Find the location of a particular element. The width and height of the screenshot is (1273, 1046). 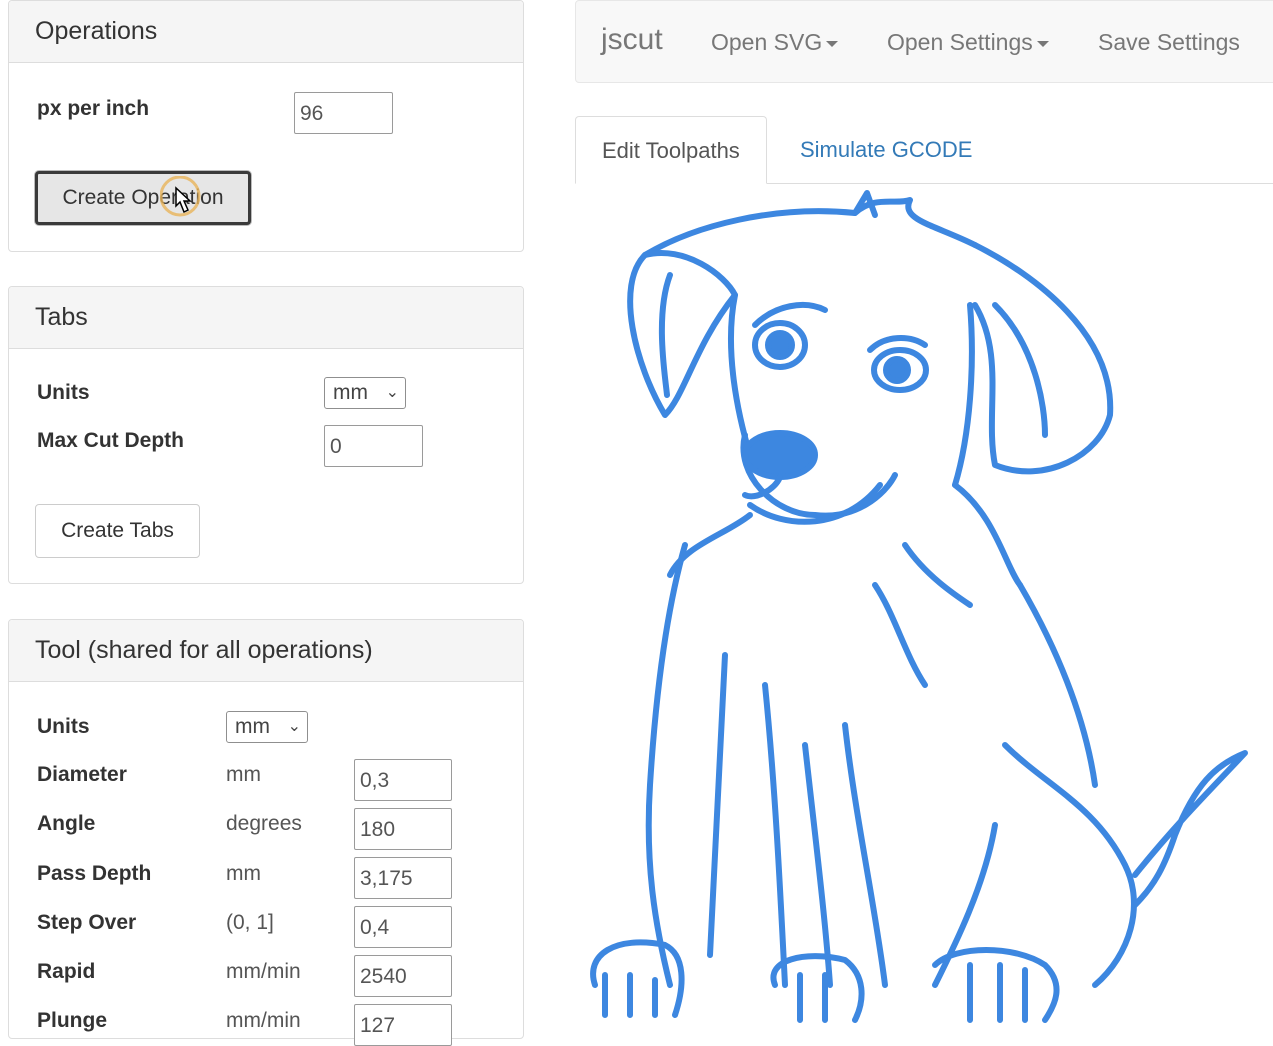

tool-units-select: mm ⌄ is located at coordinates (267, 727).